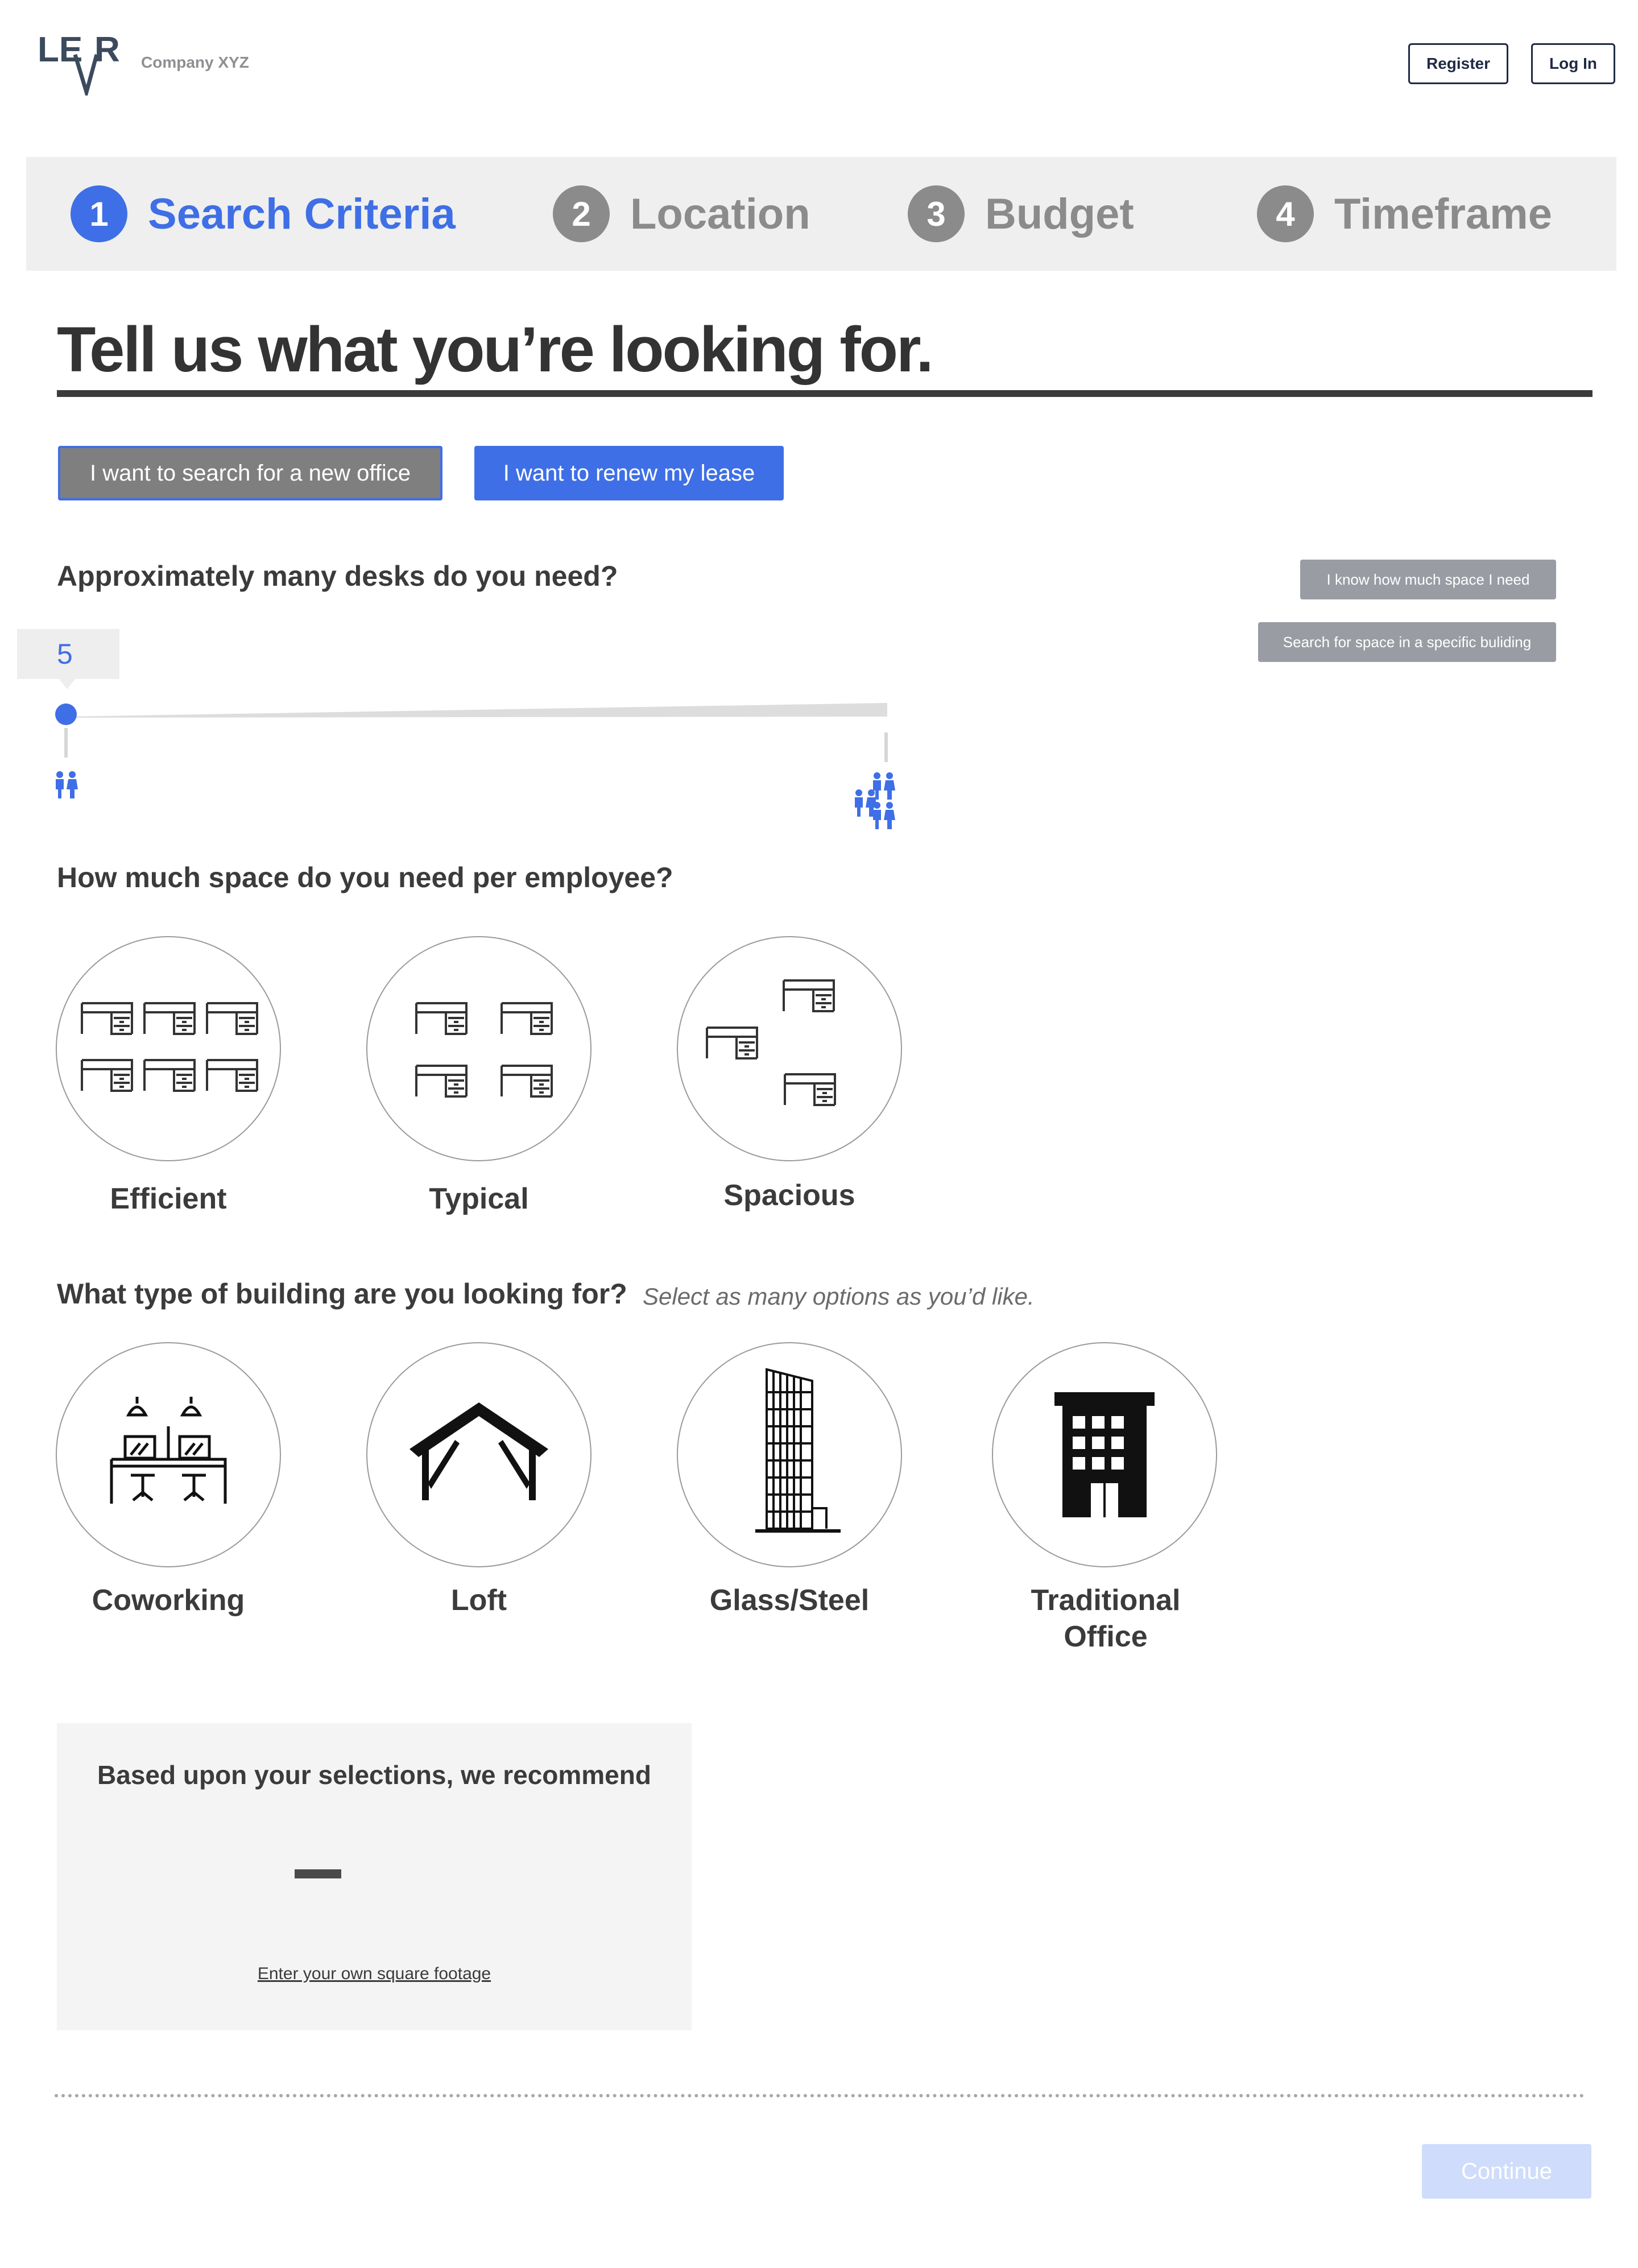  Describe the element at coordinates (720, 213) in the screenshot. I see `step-label: Location` at that location.